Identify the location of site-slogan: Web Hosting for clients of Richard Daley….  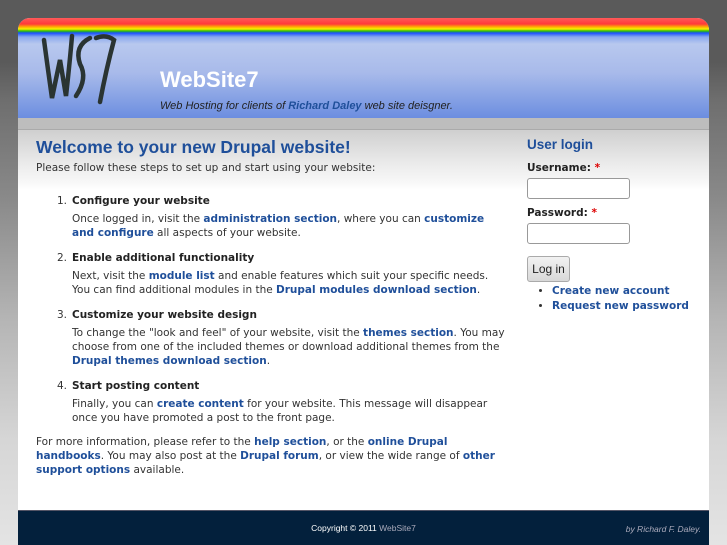
(306, 106).